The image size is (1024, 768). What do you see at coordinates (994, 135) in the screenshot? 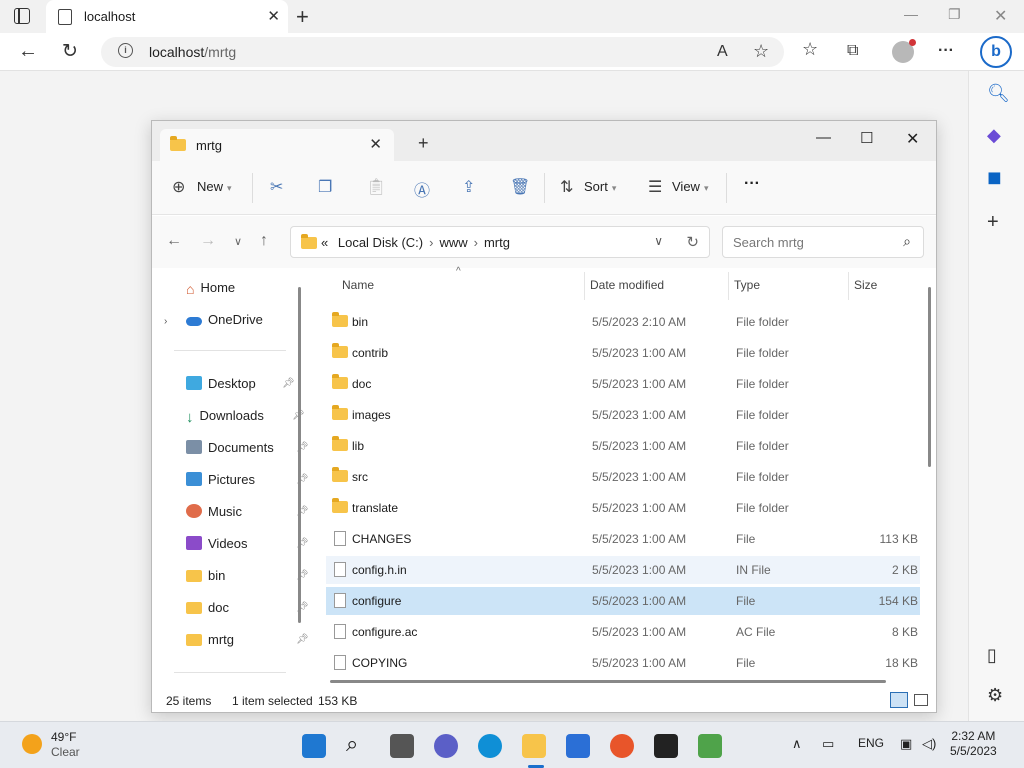
I see `office-icon: ◆` at bounding box center [994, 135].